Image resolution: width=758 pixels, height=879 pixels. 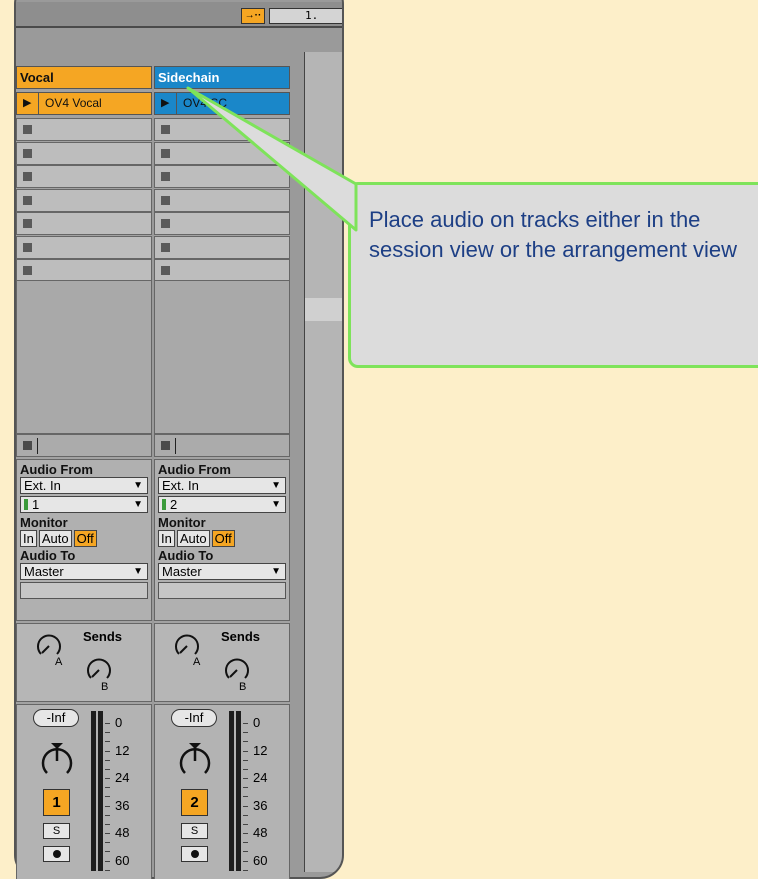 What do you see at coordinates (84, 504) in the screenshot?
I see `input-channel-select: 1 ▼` at bounding box center [84, 504].